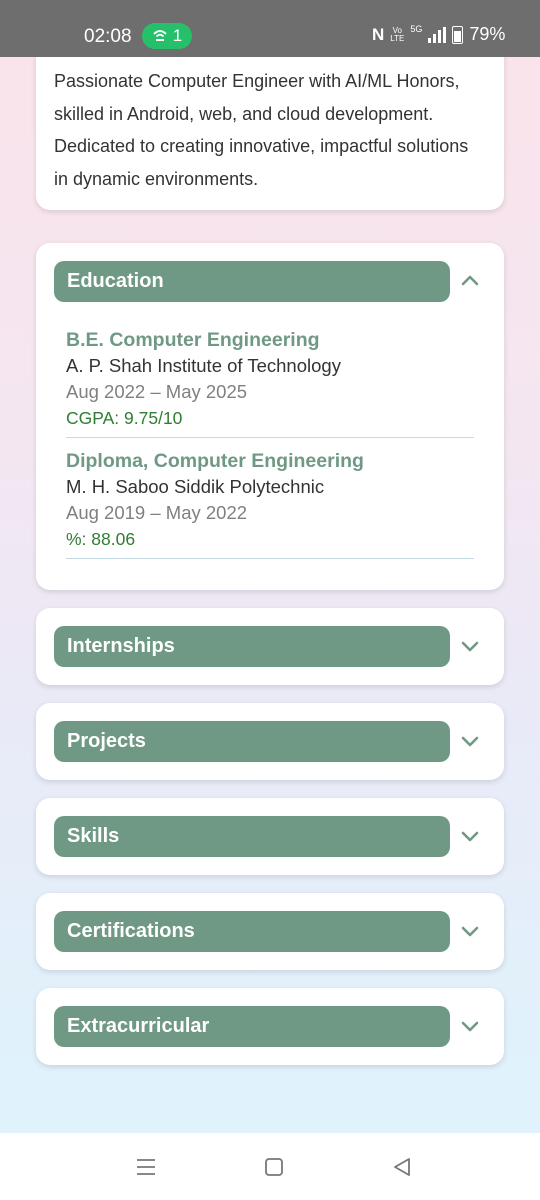  What do you see at coordinates (487, 34) in the screenshot?
I see `battery-percent: 79%` at bounding box center [487, 34].